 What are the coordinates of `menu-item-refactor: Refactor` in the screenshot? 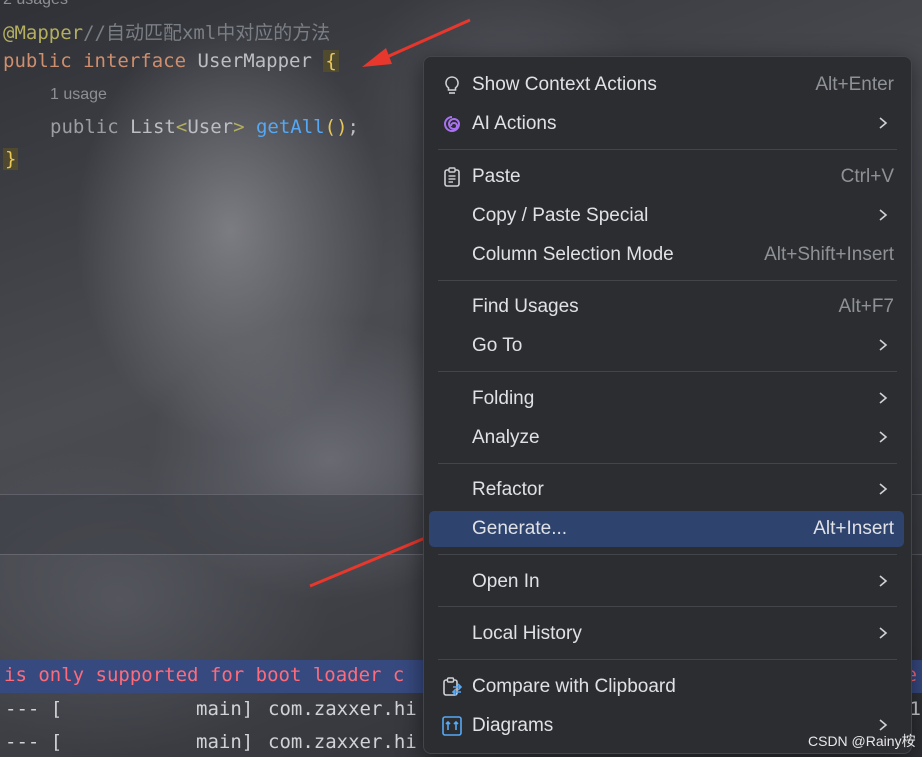 It's located at (666, 490).